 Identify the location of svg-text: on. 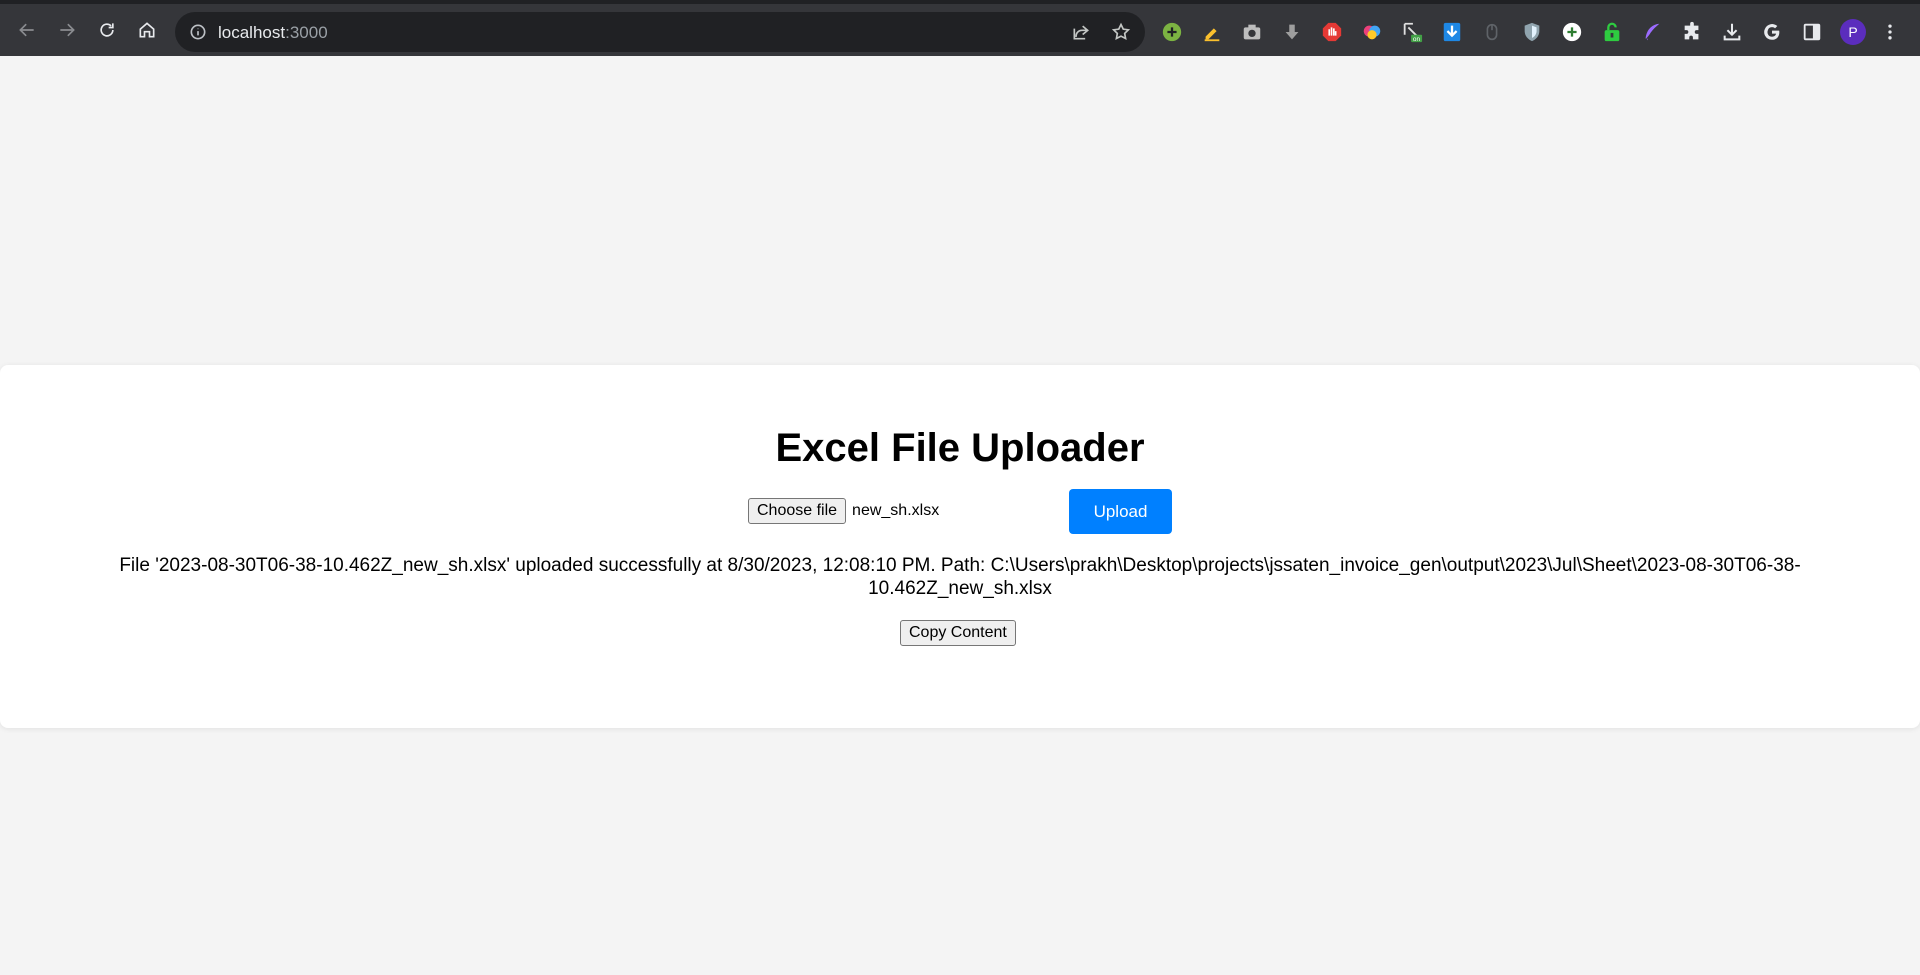
(1417, 39).